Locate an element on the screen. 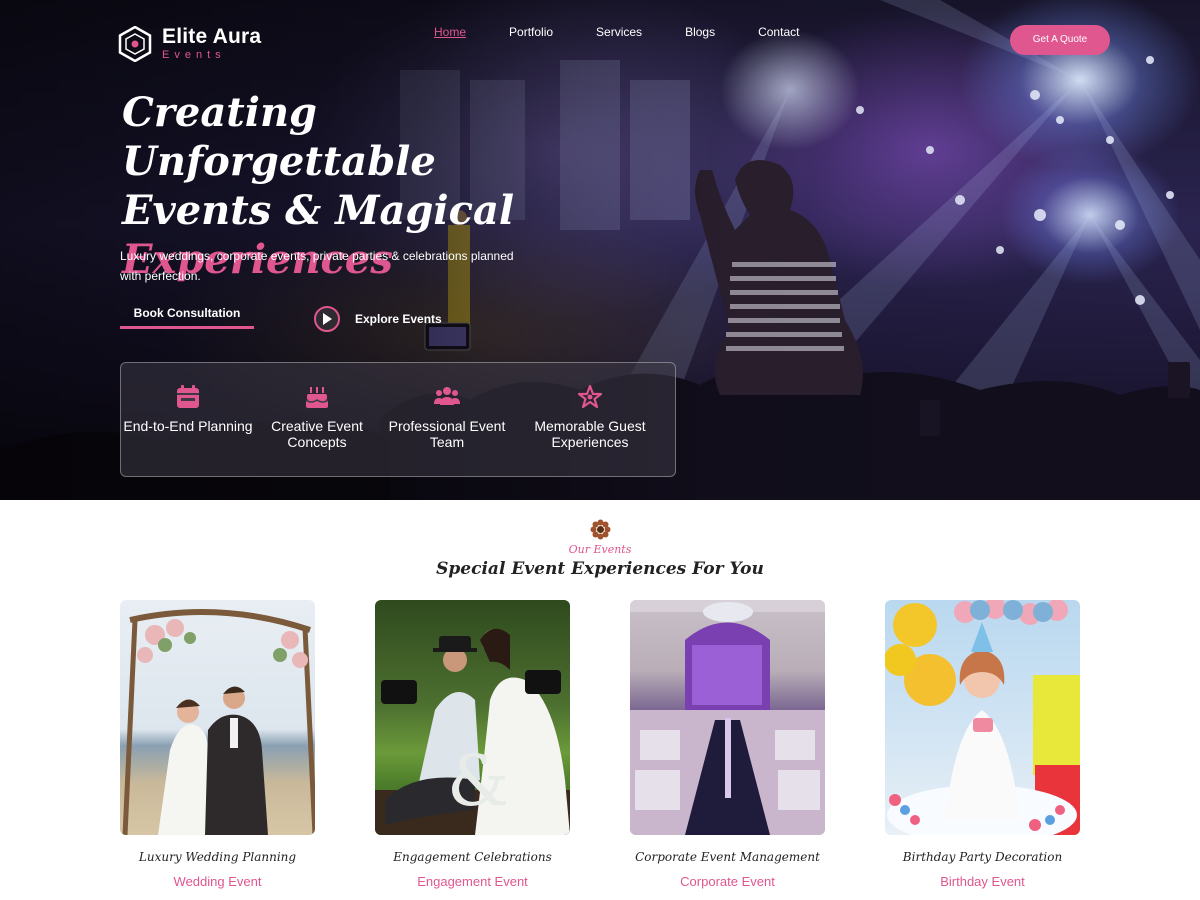 This screenshot has width=1200, height=900. book-consultation-button: Book Consultation is located at coordinates (187, 316).